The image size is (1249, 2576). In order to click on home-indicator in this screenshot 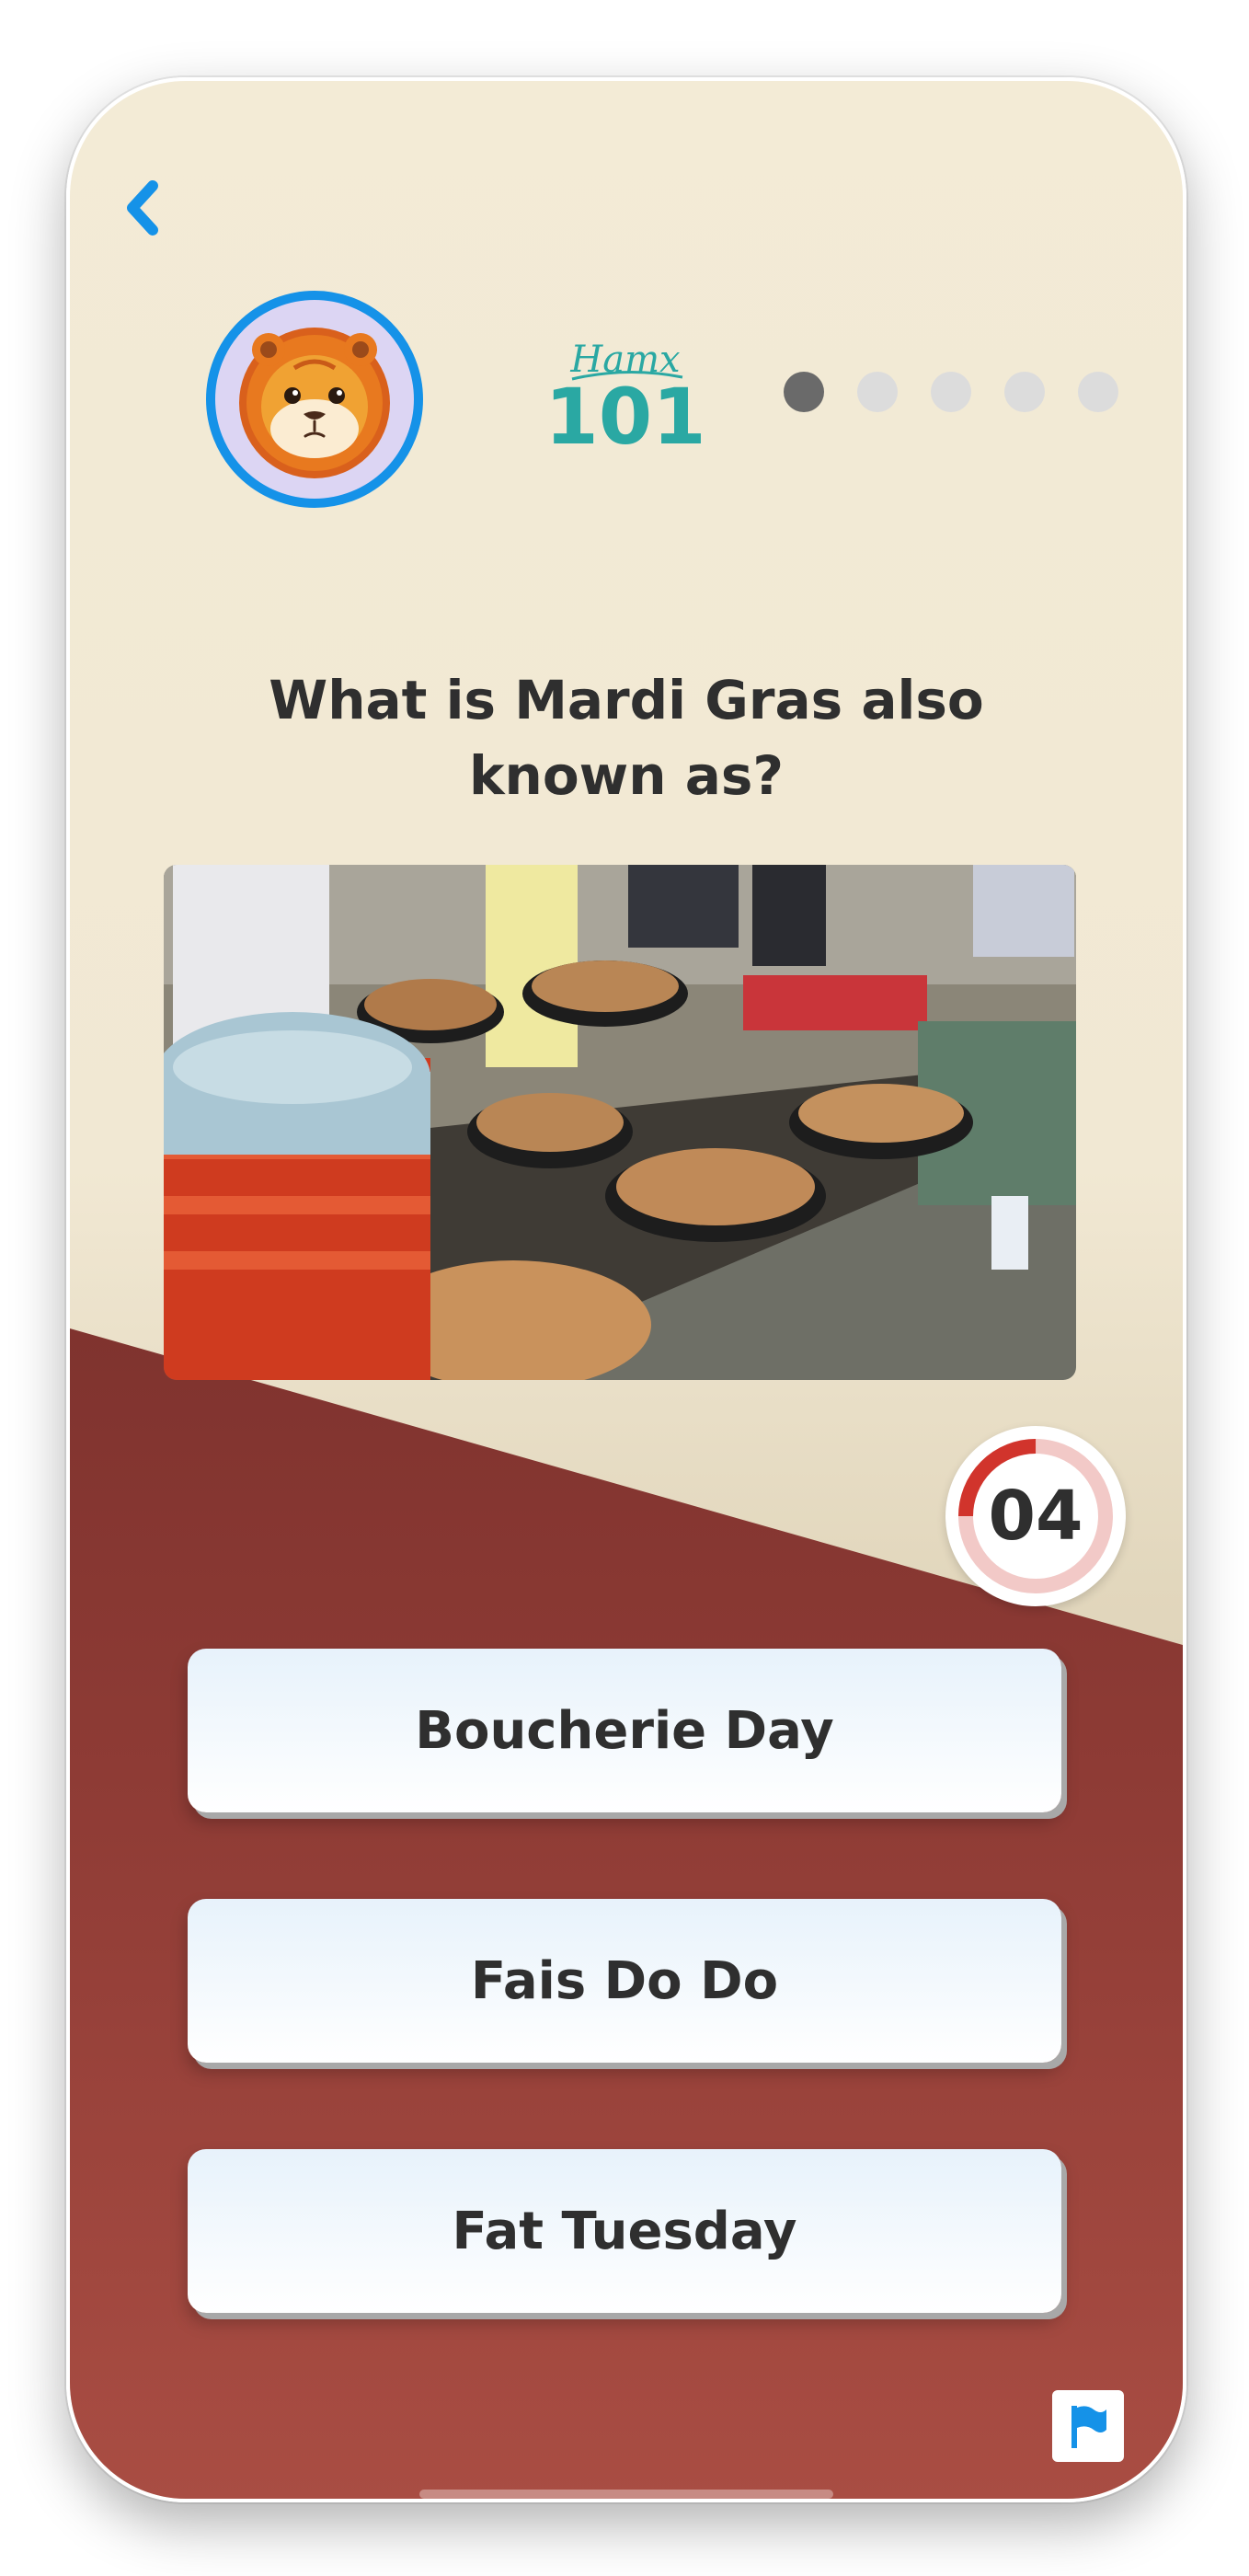, I will do `click(626, 2494)`.